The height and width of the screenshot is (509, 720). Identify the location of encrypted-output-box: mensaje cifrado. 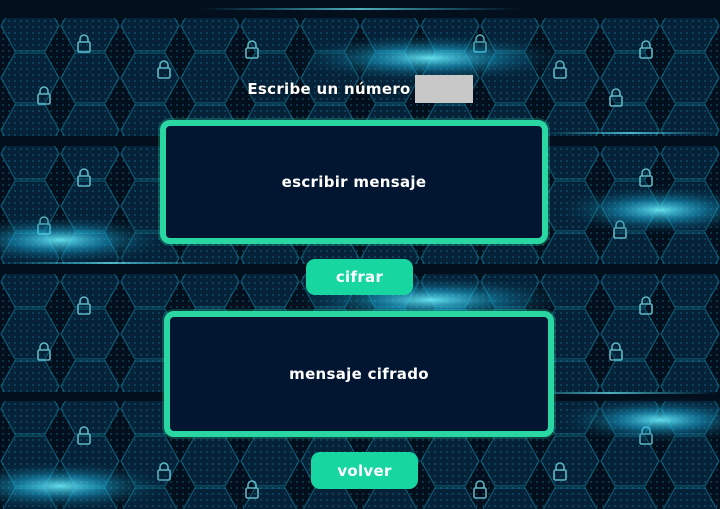
(359, 374).